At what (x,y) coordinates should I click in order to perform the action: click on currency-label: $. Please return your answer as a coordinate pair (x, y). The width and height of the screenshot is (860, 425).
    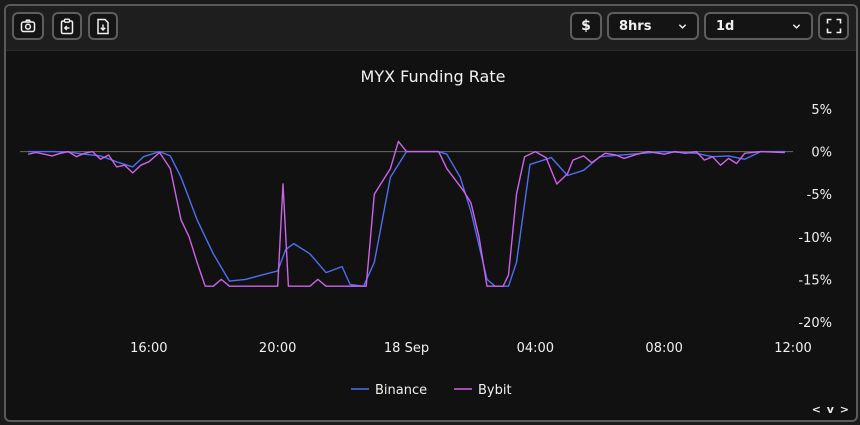
    Looking at the image, I should click on (586, 26).